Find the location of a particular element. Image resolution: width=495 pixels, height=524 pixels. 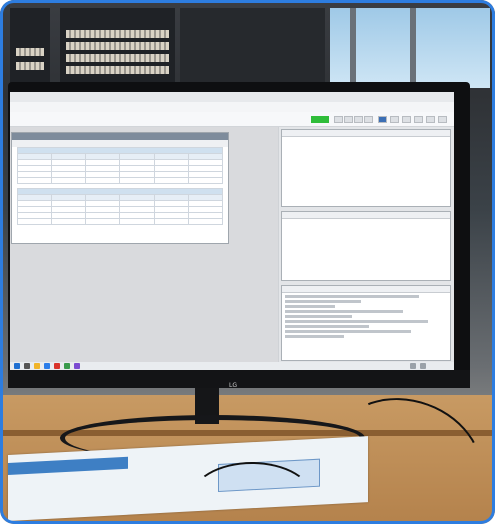

server-rack-left is located at coordinates (30, 48).